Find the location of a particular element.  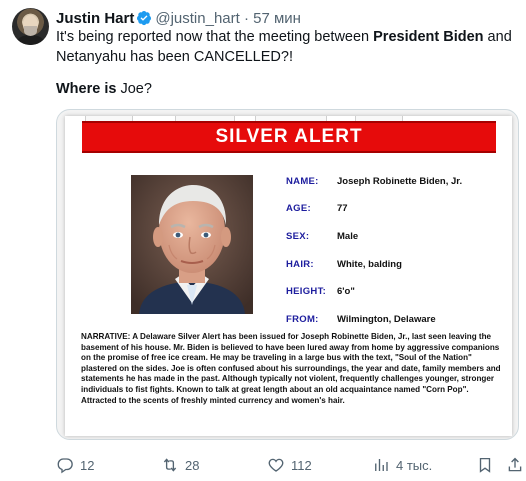

share-icon is located at coordinates (515, 464).